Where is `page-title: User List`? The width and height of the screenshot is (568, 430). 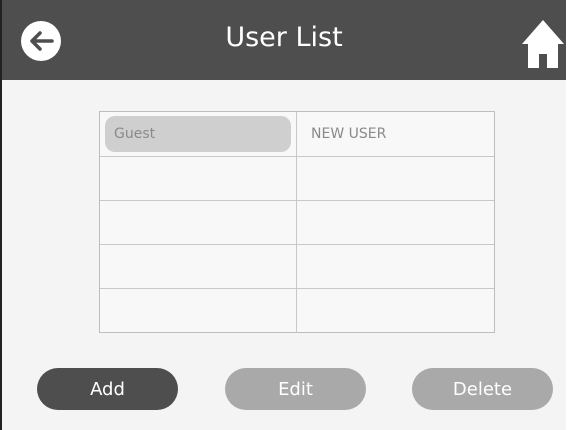 page-title: User List is located at coordinates (284, 37).